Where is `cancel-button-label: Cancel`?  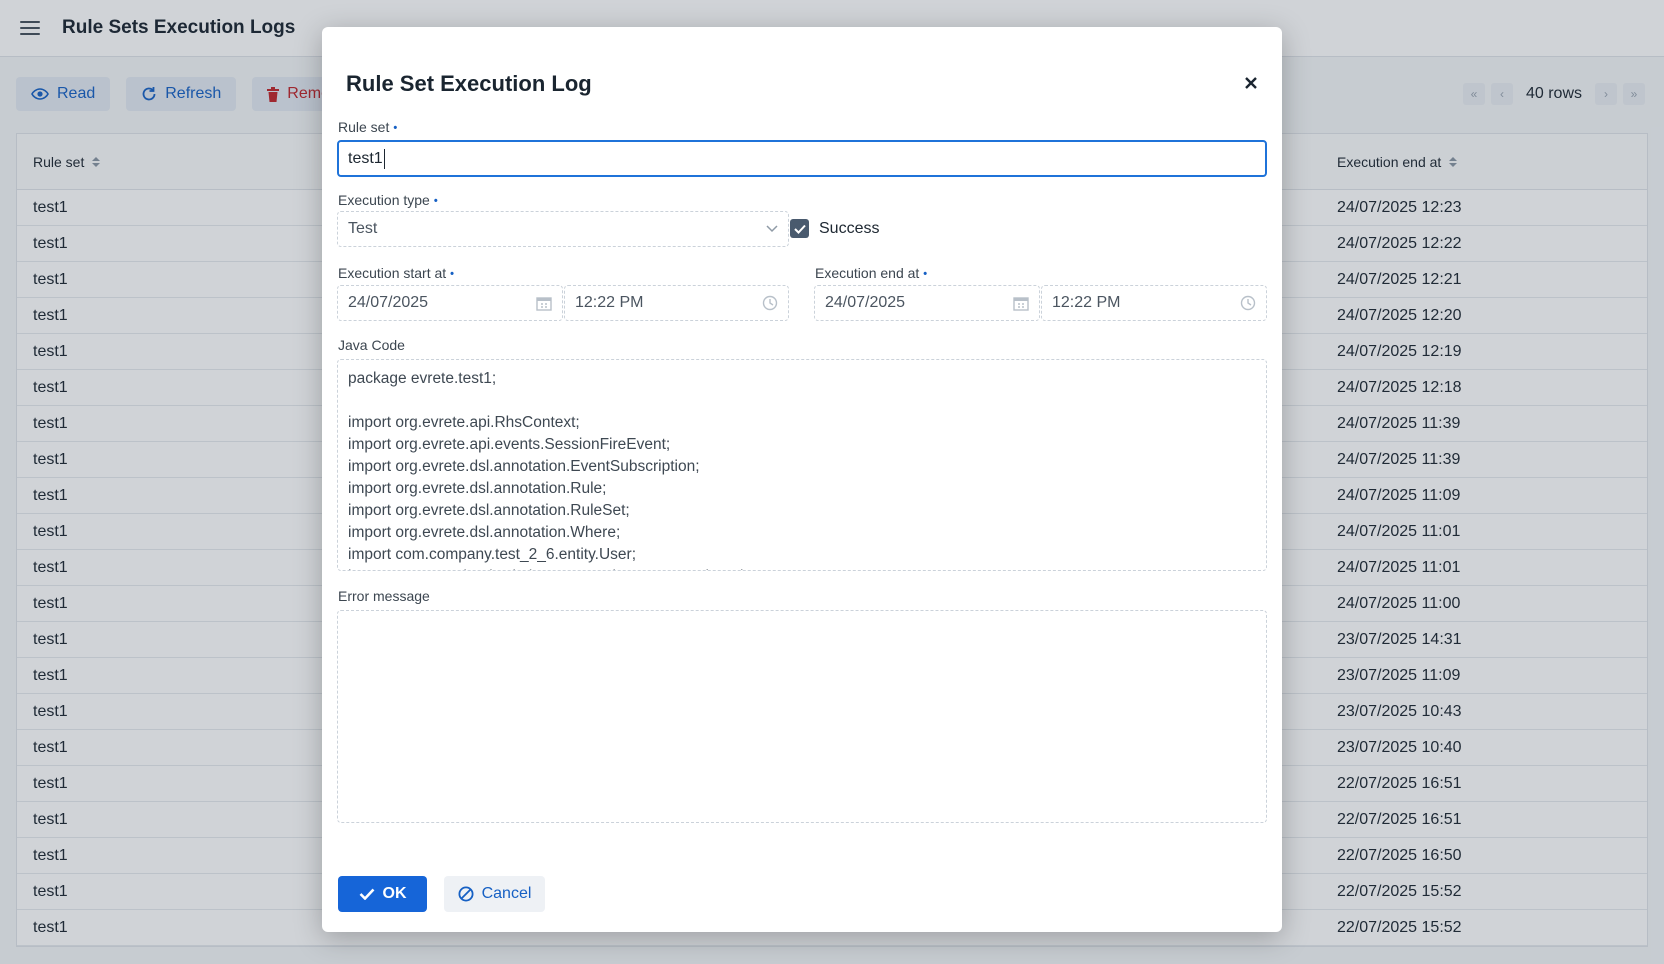 cancel-button-label: Cancel is located at coordinates (506, 893).